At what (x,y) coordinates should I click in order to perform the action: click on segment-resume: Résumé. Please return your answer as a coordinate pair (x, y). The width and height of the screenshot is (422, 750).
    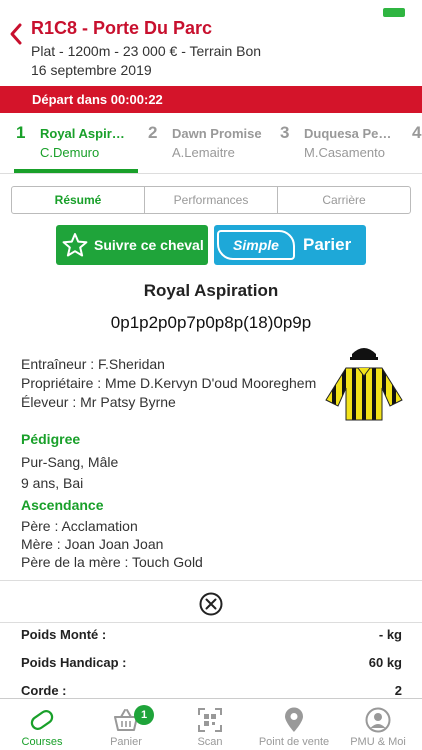
    Looking at the image, I should click on (78, 200).